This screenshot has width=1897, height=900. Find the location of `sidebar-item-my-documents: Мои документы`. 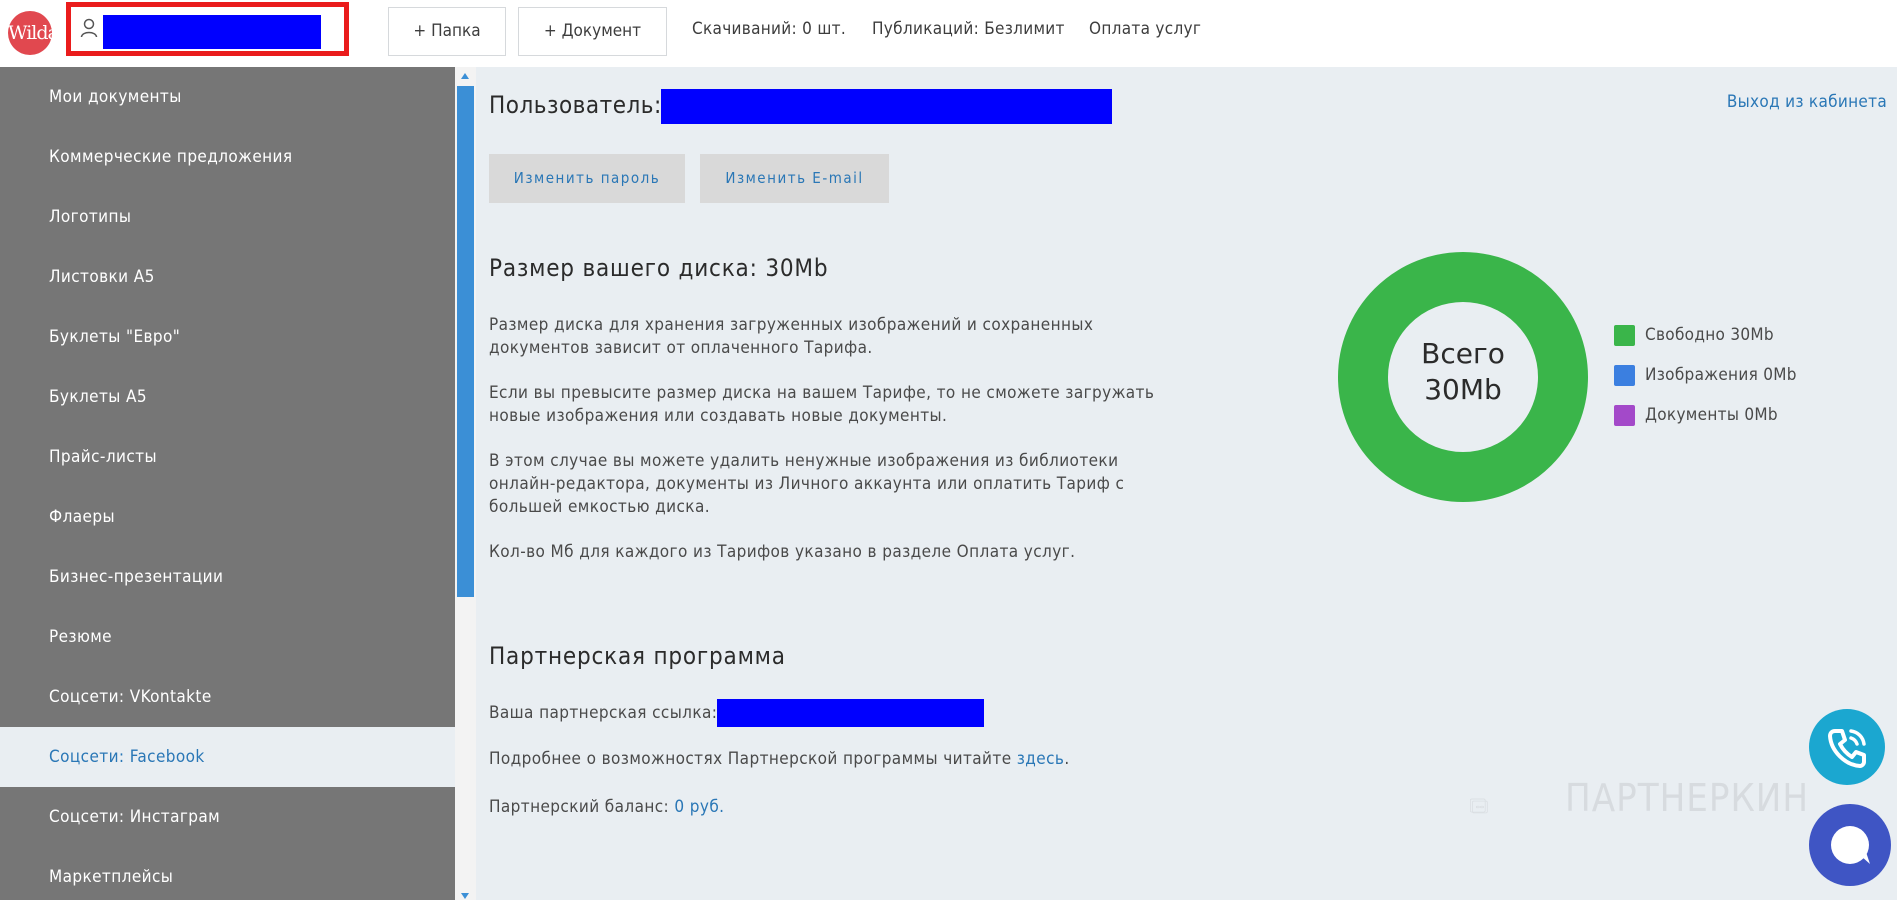

sidebar-item-my-documents: Мои документы is located at coordinates (227, 97).